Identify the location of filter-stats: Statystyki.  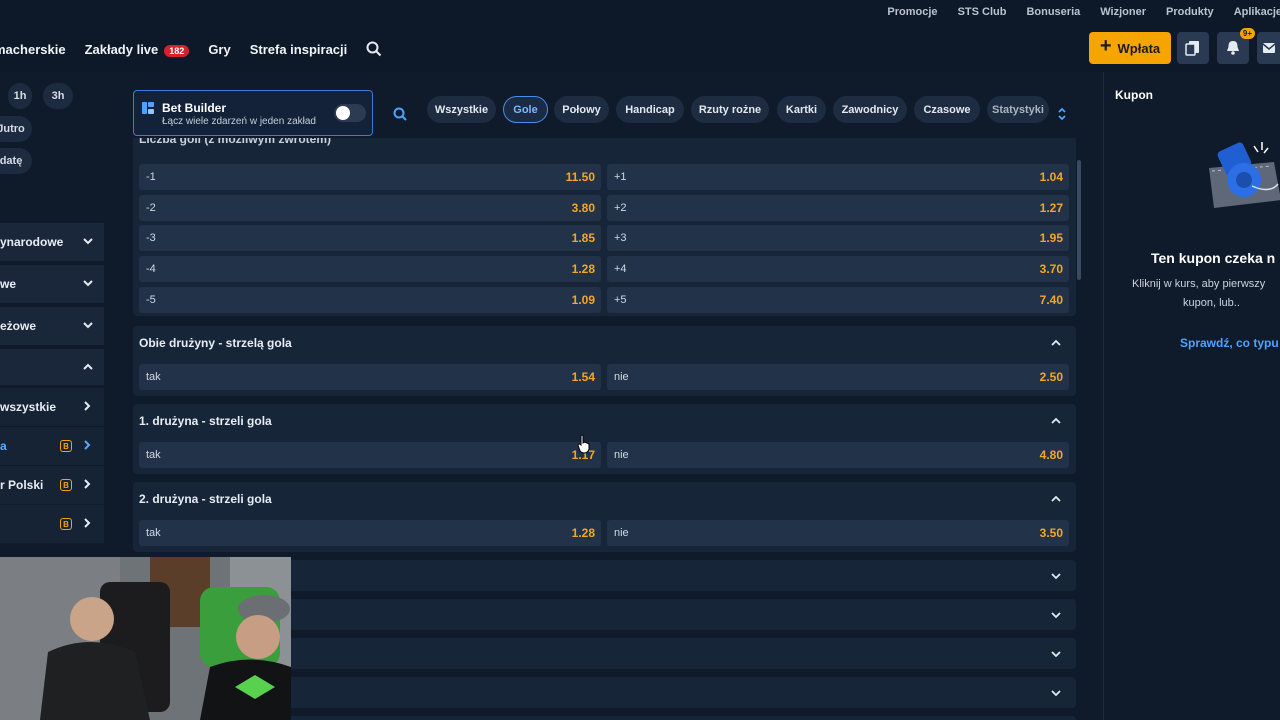
(1018, 109).